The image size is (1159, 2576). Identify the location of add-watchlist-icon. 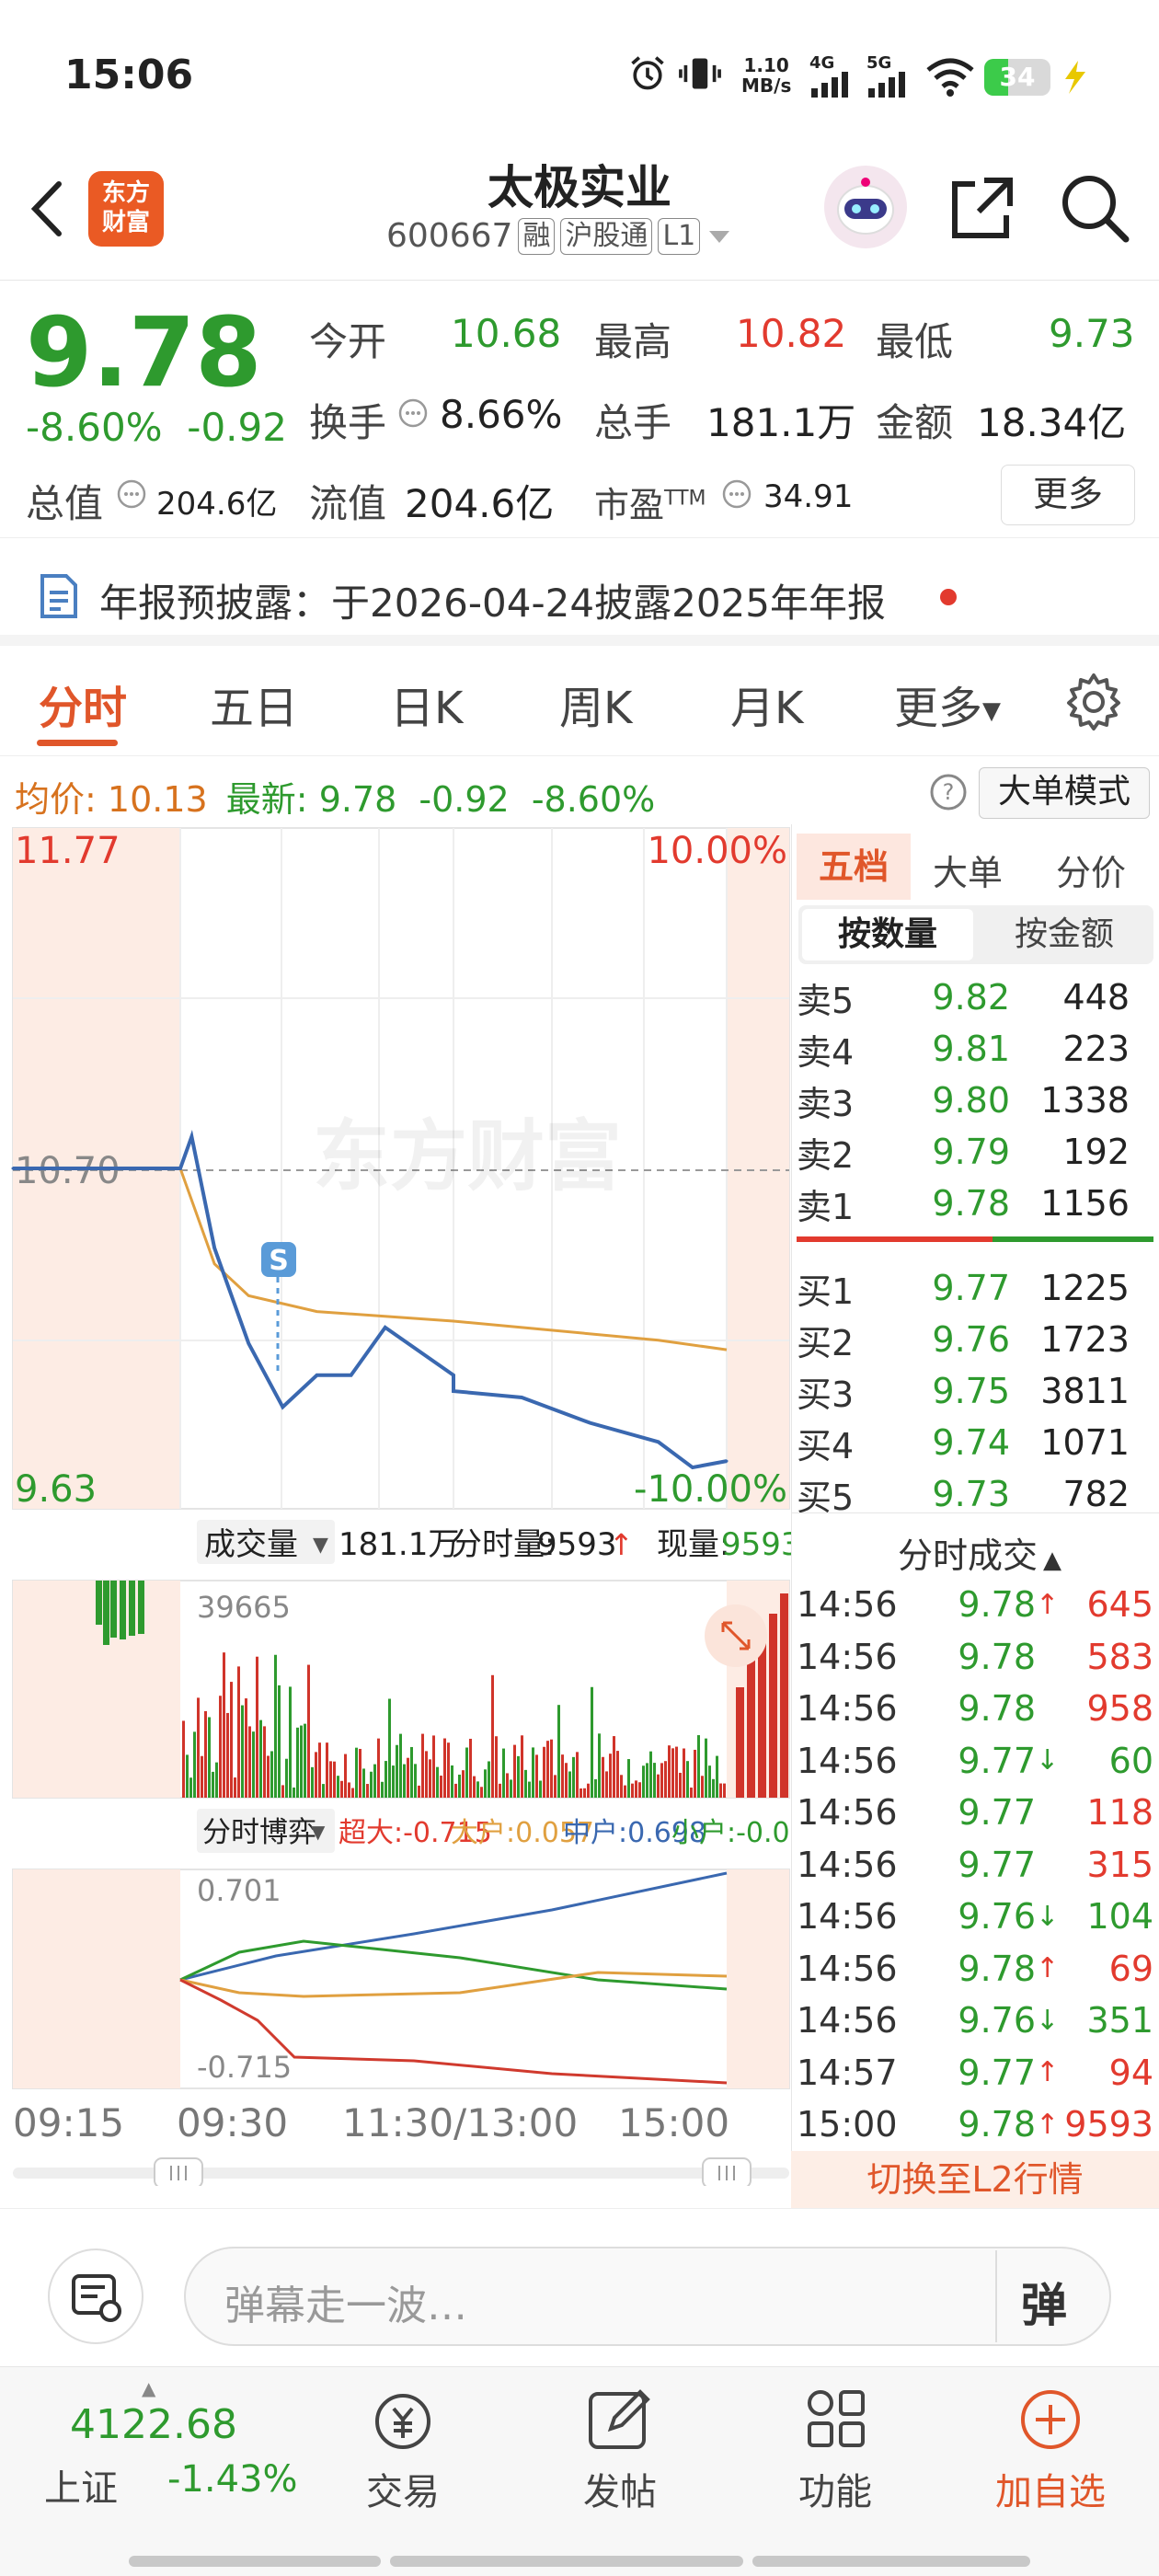
(1050, 2420).